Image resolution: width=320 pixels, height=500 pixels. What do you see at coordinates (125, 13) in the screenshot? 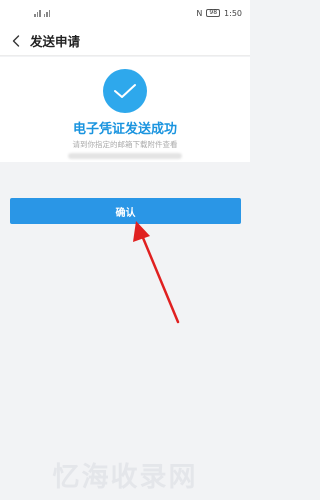
I see `status-bar: N 98 1:50` at bounding box center [125, 13].